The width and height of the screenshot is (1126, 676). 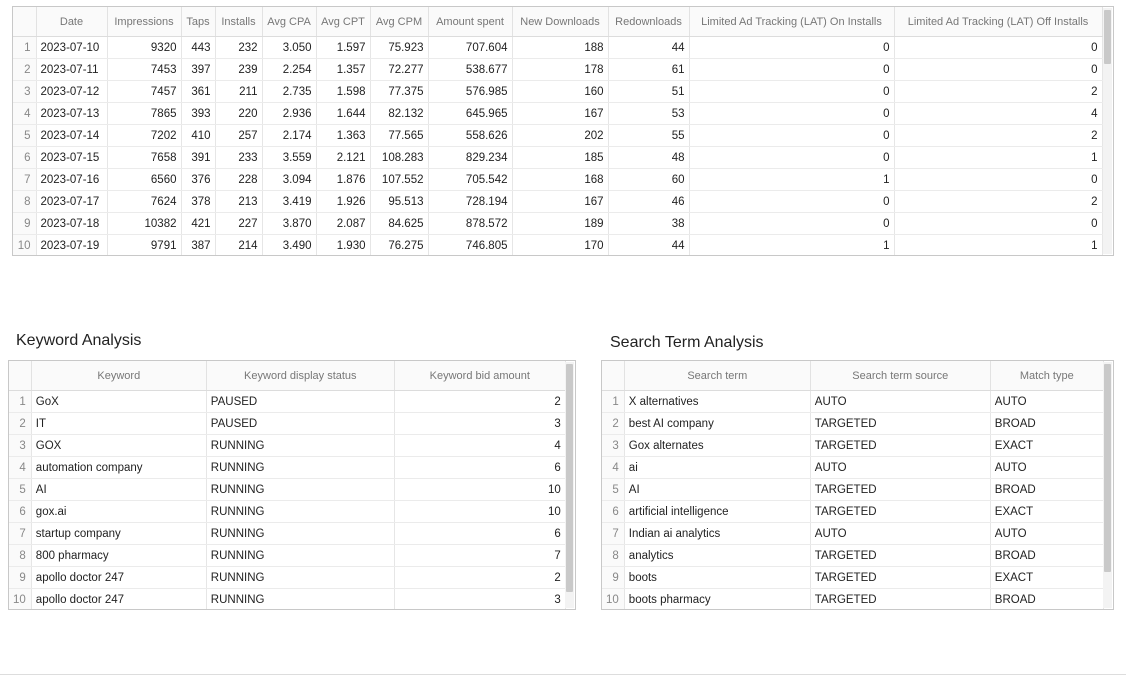 I want to click on lat-on-installs-cell: 1, so click(x=792, y=179).